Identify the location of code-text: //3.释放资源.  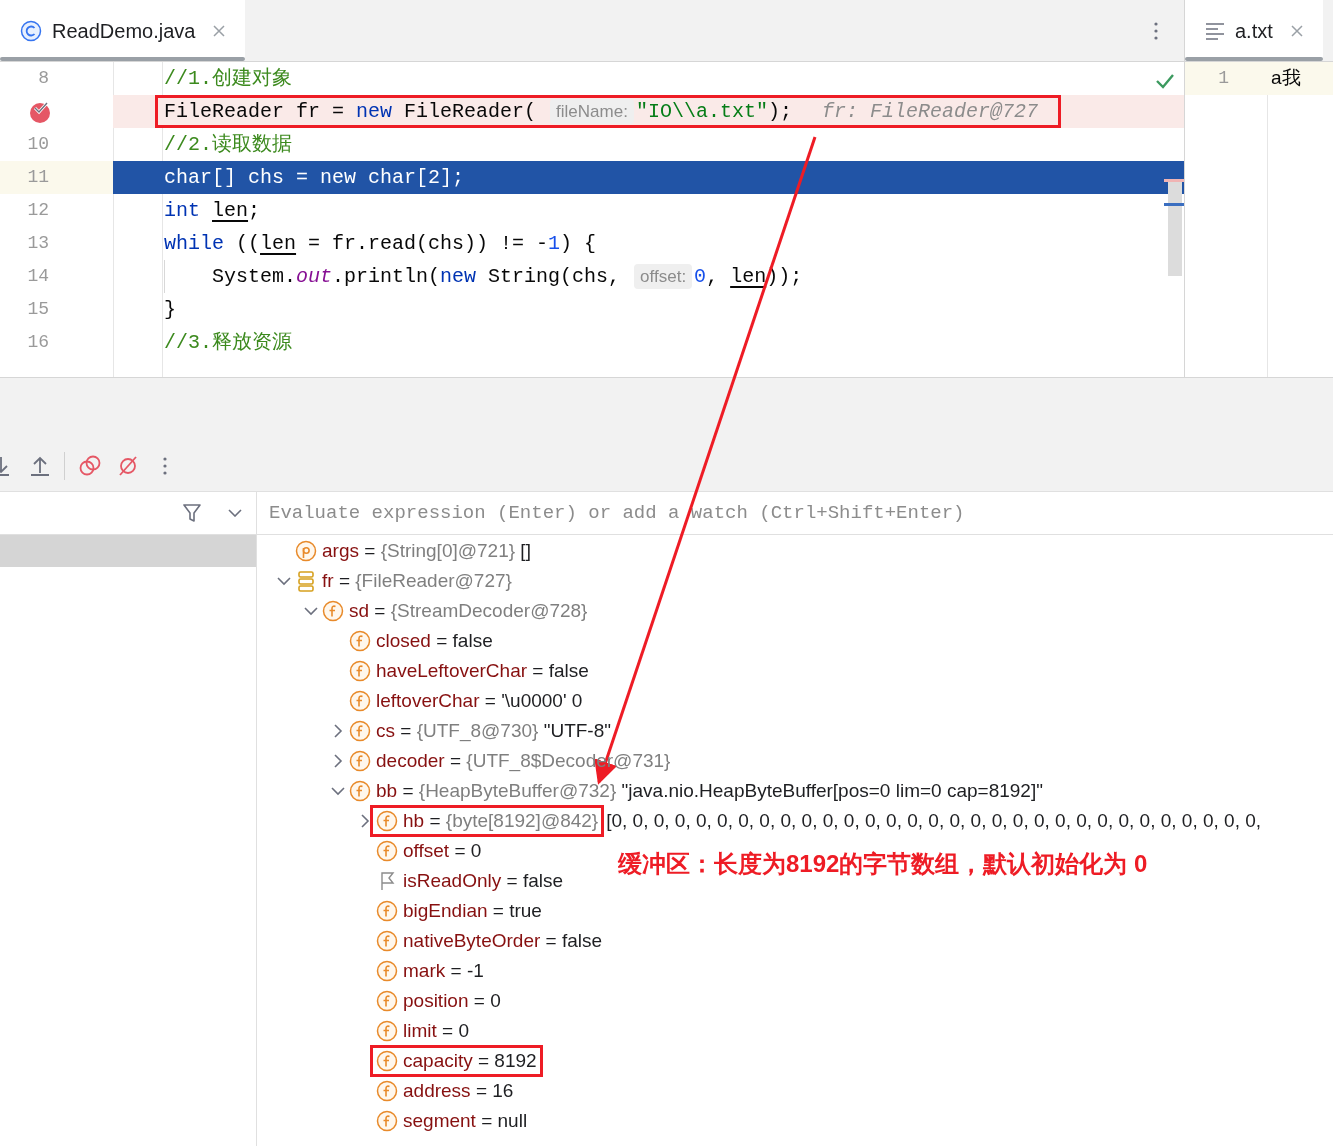
(228, 342).